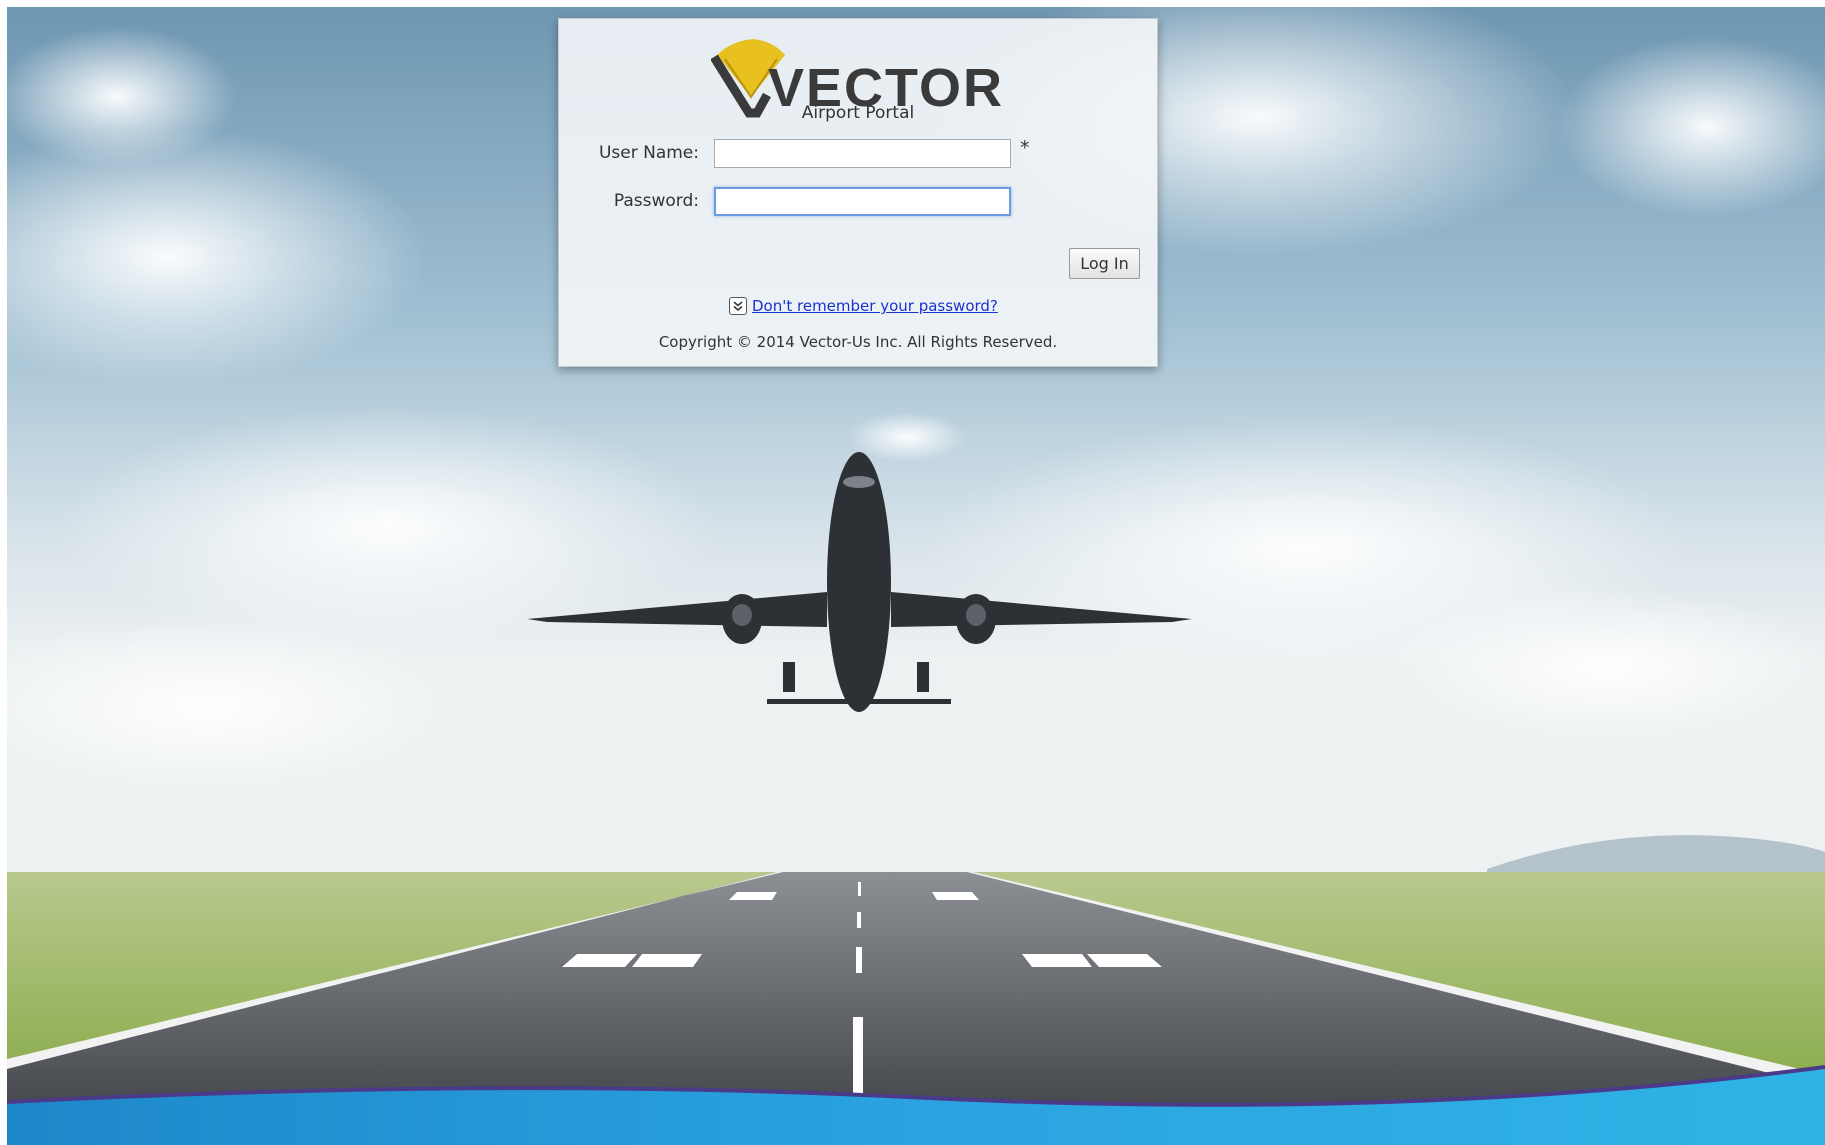 The width and height of the screenshot is (1825, 1145). What do you see at coordinates (738, 306) in the screenshot?
I see `double-chevron-down-icon` at bounding box center [738, 306].